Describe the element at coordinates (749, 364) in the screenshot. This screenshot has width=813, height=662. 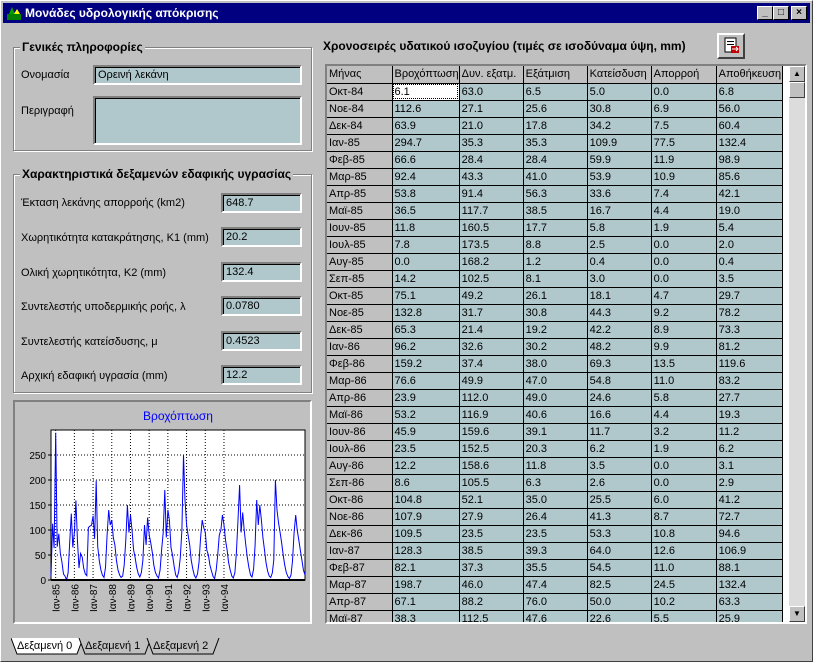
I see `table-cell: 119.6` at that location.